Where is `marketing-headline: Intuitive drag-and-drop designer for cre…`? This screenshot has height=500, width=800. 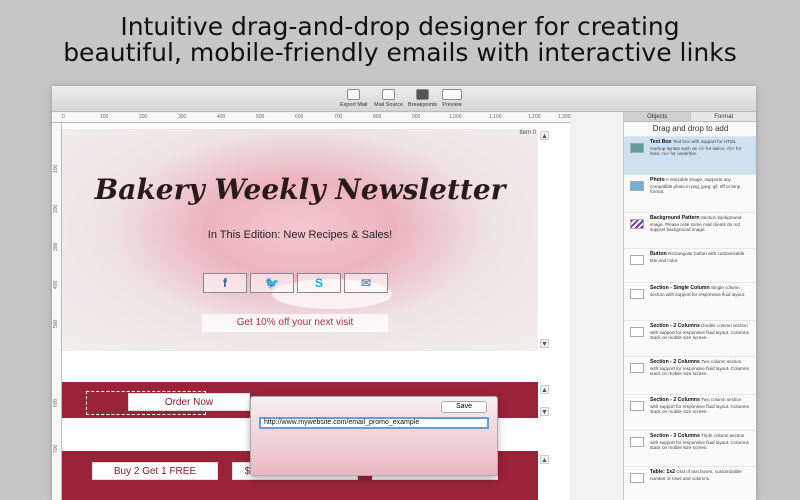 marketing-headline: Intuitive drag-and-drop designer for cre… is located at coordinates (400, 40).